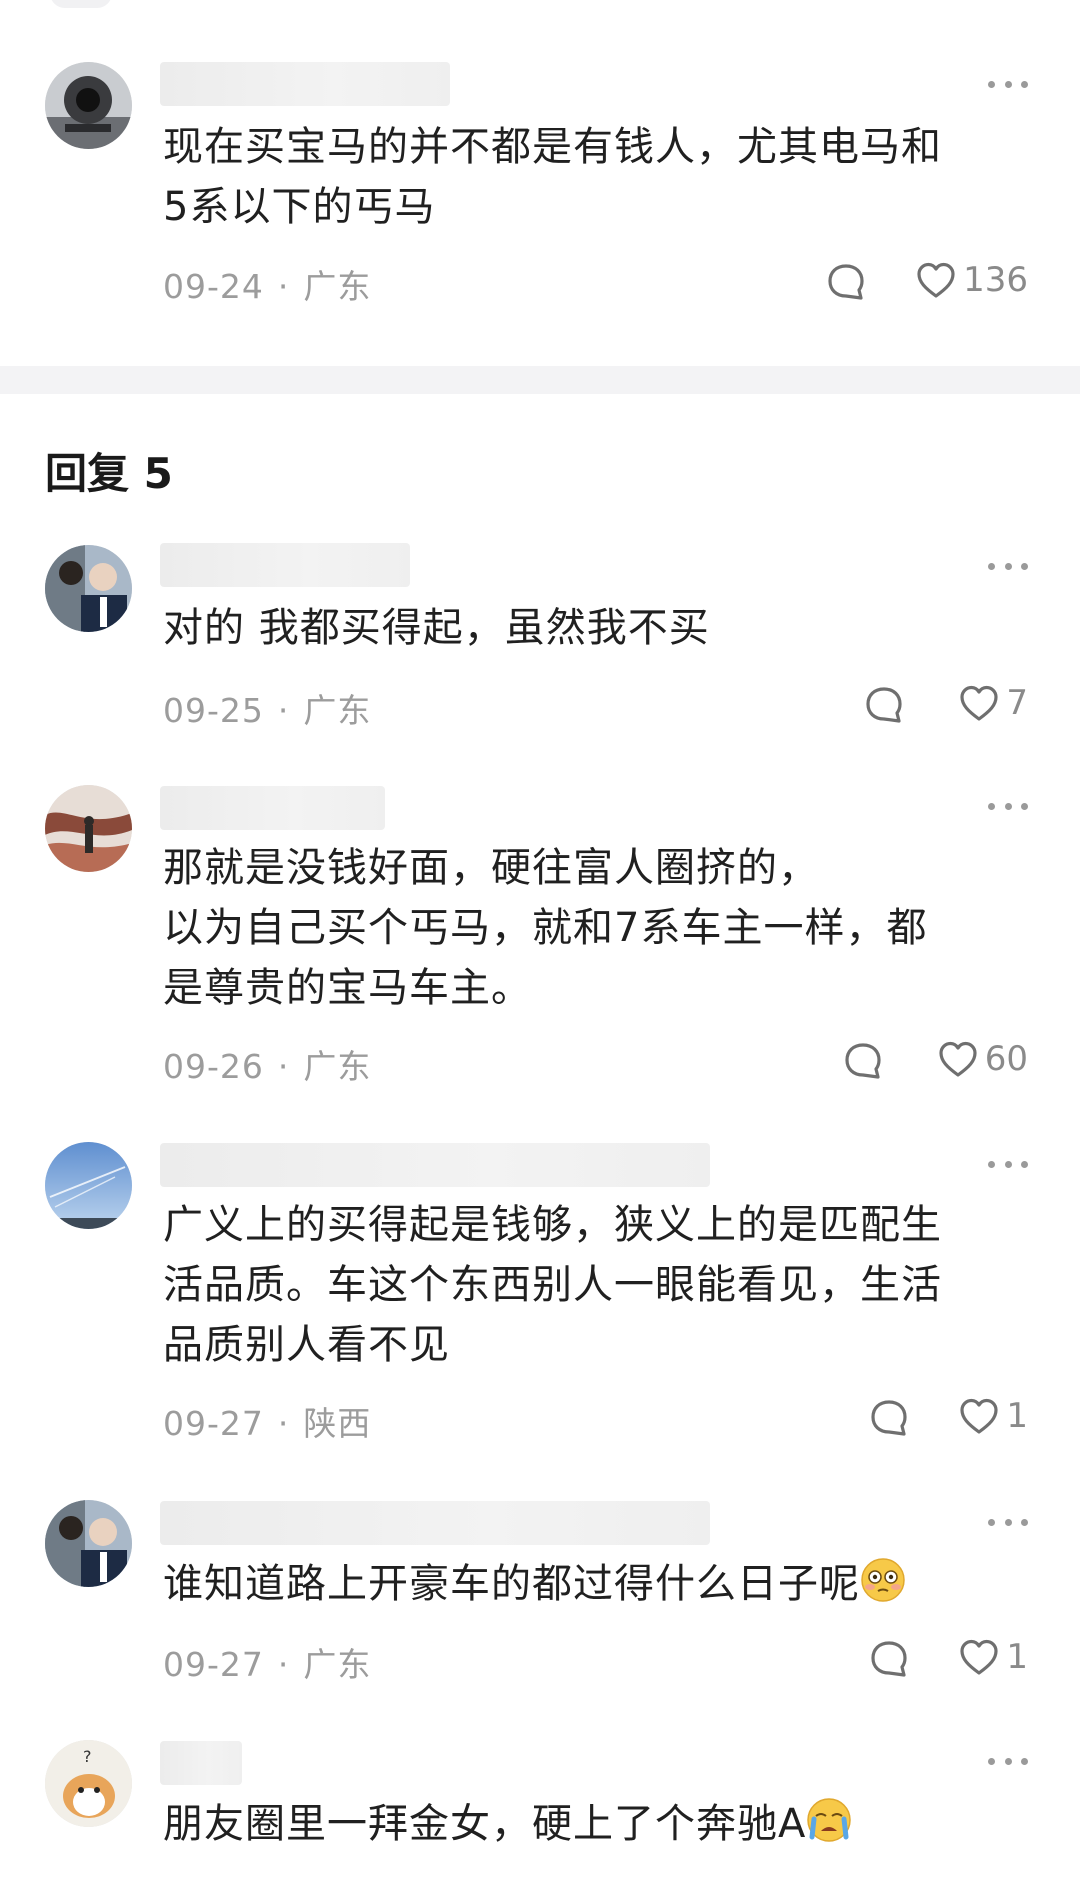 The image size is (1080, 1880). I want to click on comment-date: 09-25, so click(213, 710).